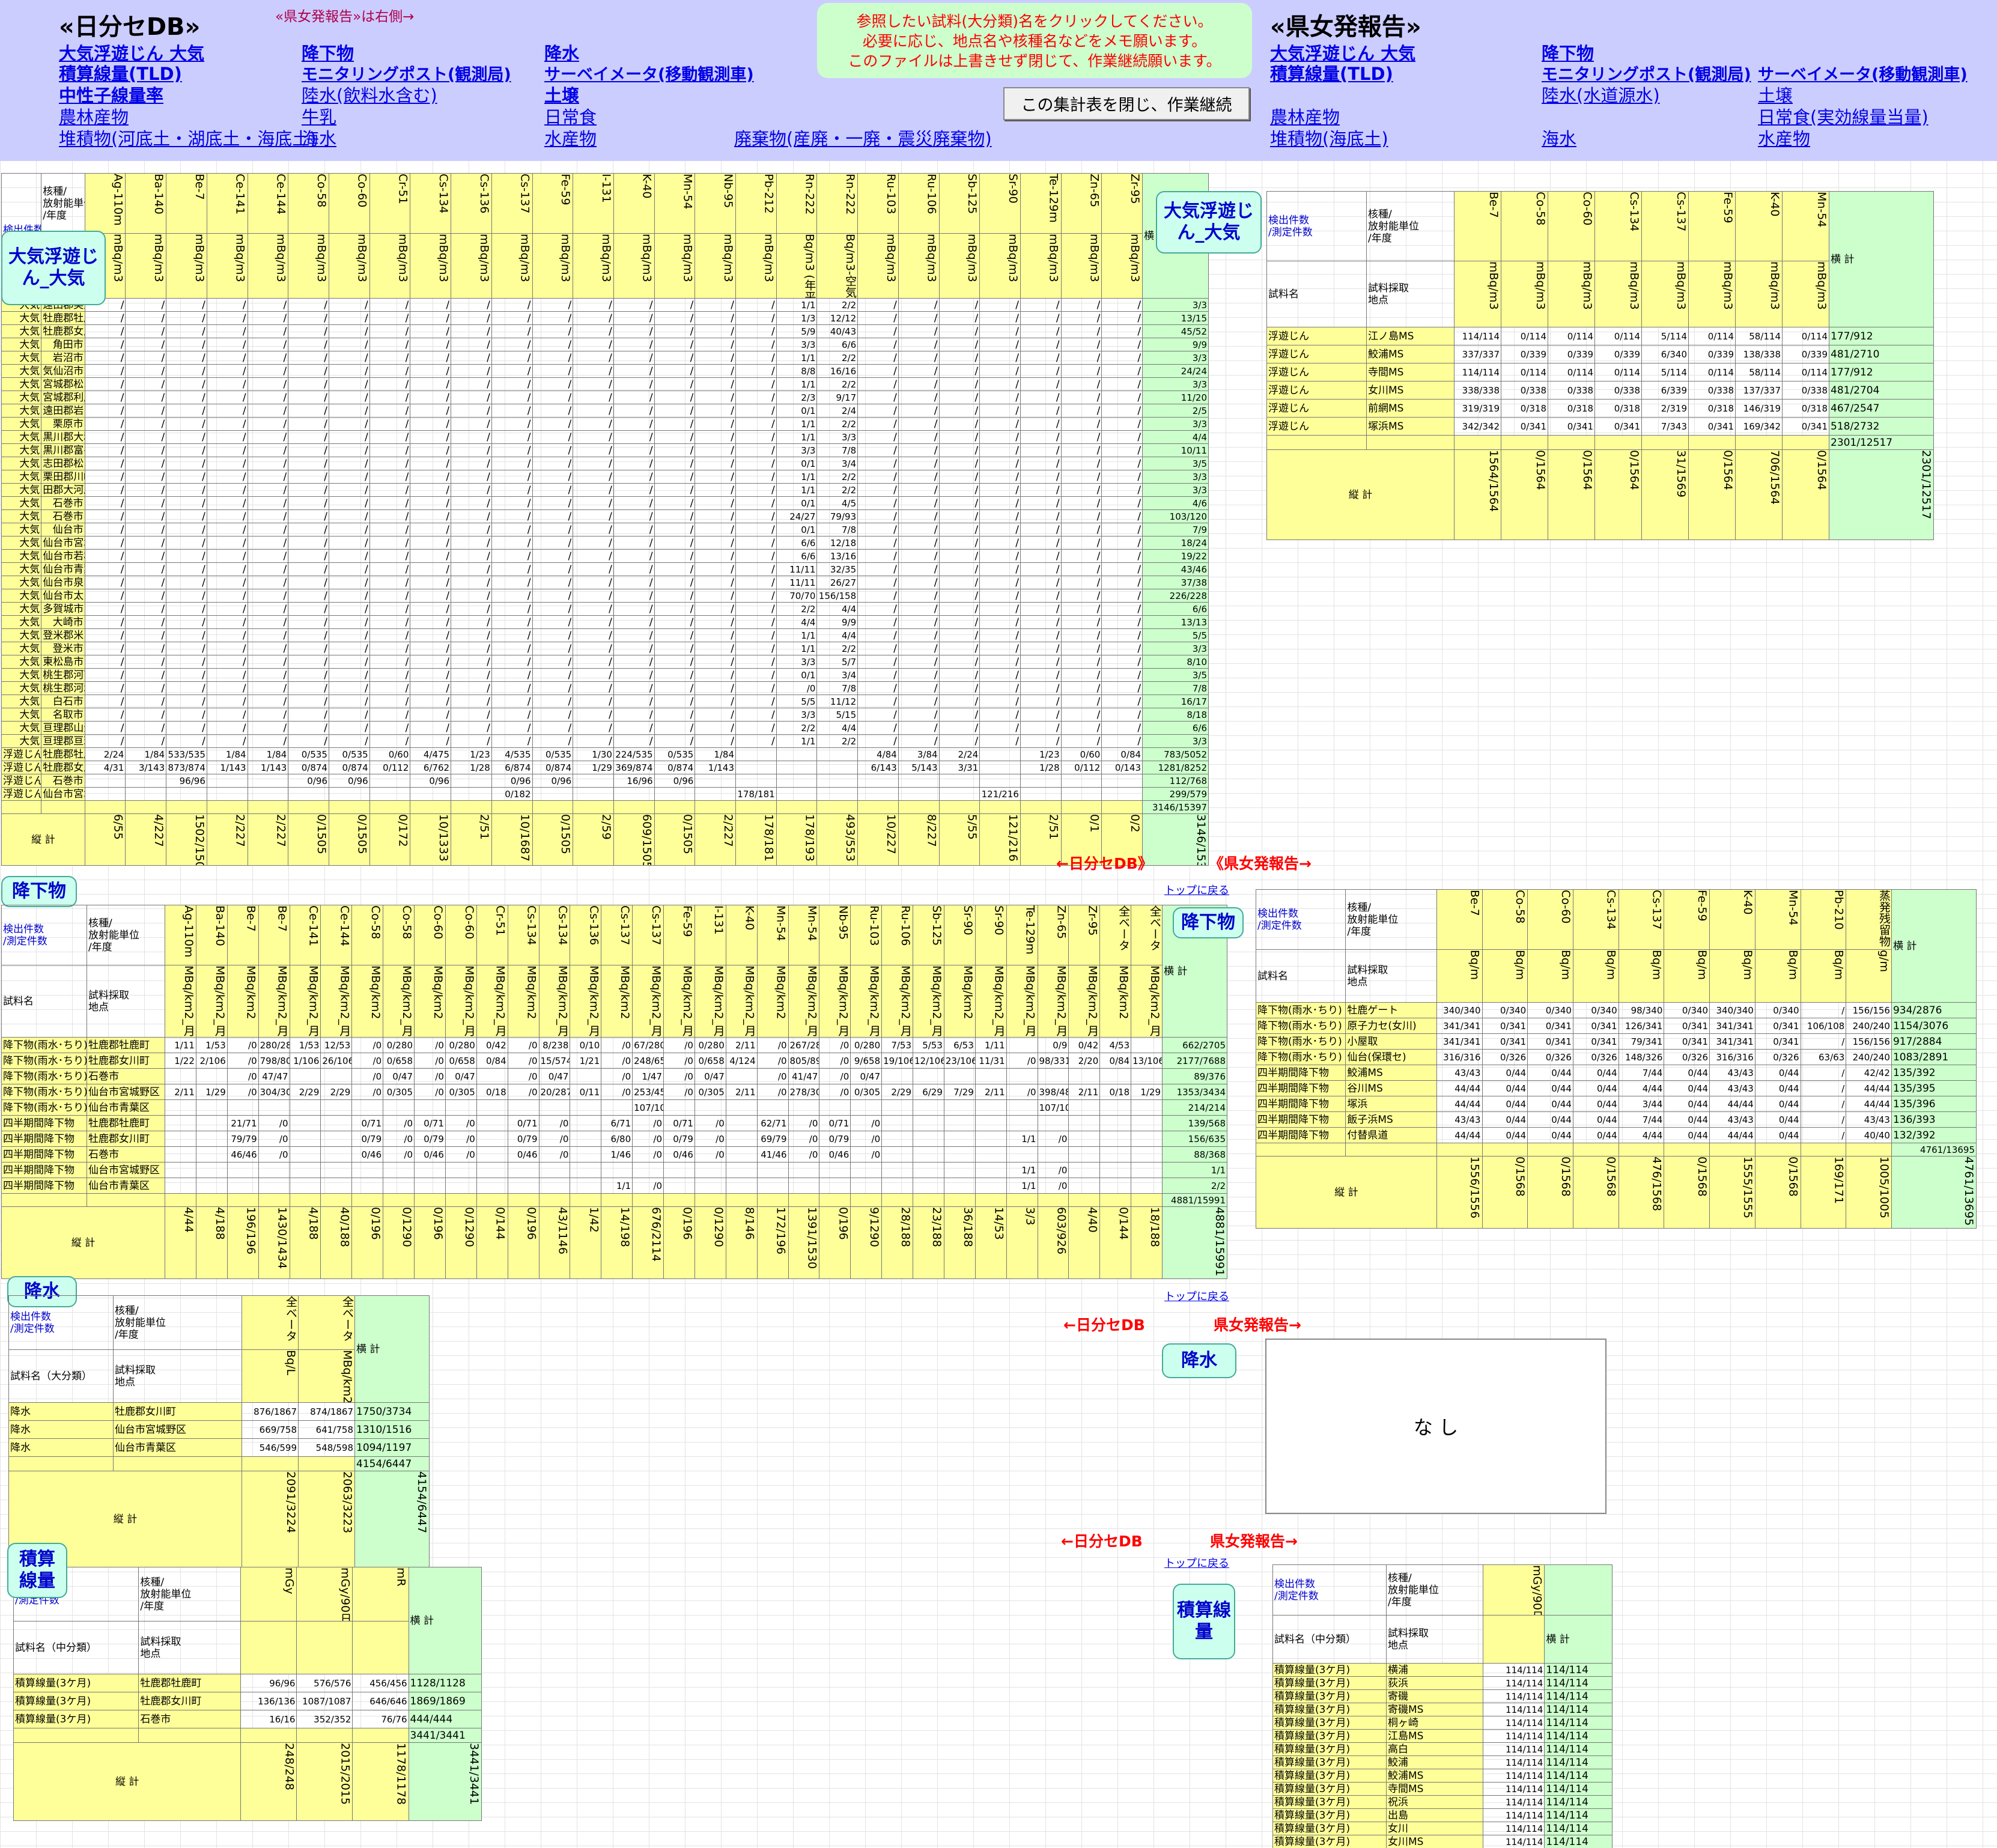 This screenshot has height=1848, width=1997. What do you see at coordinates (756, 839) in the screenshot?
I see `col-total-cell: 178/181` at bounding box center [756, 839].